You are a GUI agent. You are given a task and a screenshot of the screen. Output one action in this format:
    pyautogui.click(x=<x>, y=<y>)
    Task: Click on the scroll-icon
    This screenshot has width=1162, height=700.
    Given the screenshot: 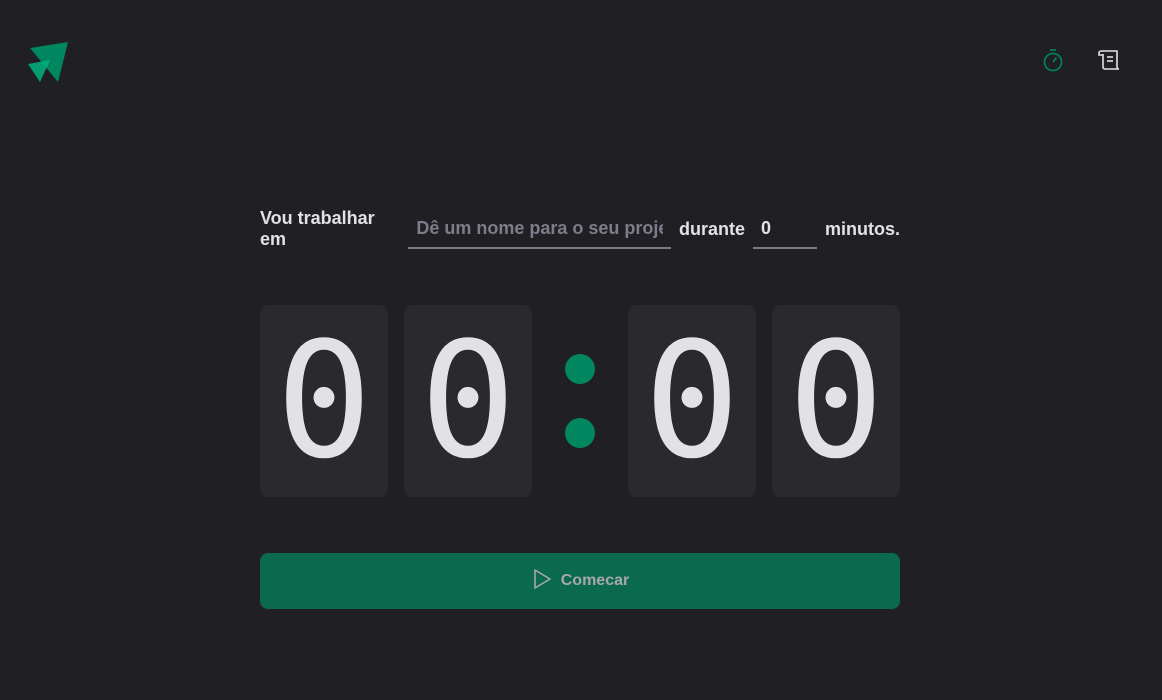 What is the action you would take?
    pyautogui.click(x=1109, y=62)
    